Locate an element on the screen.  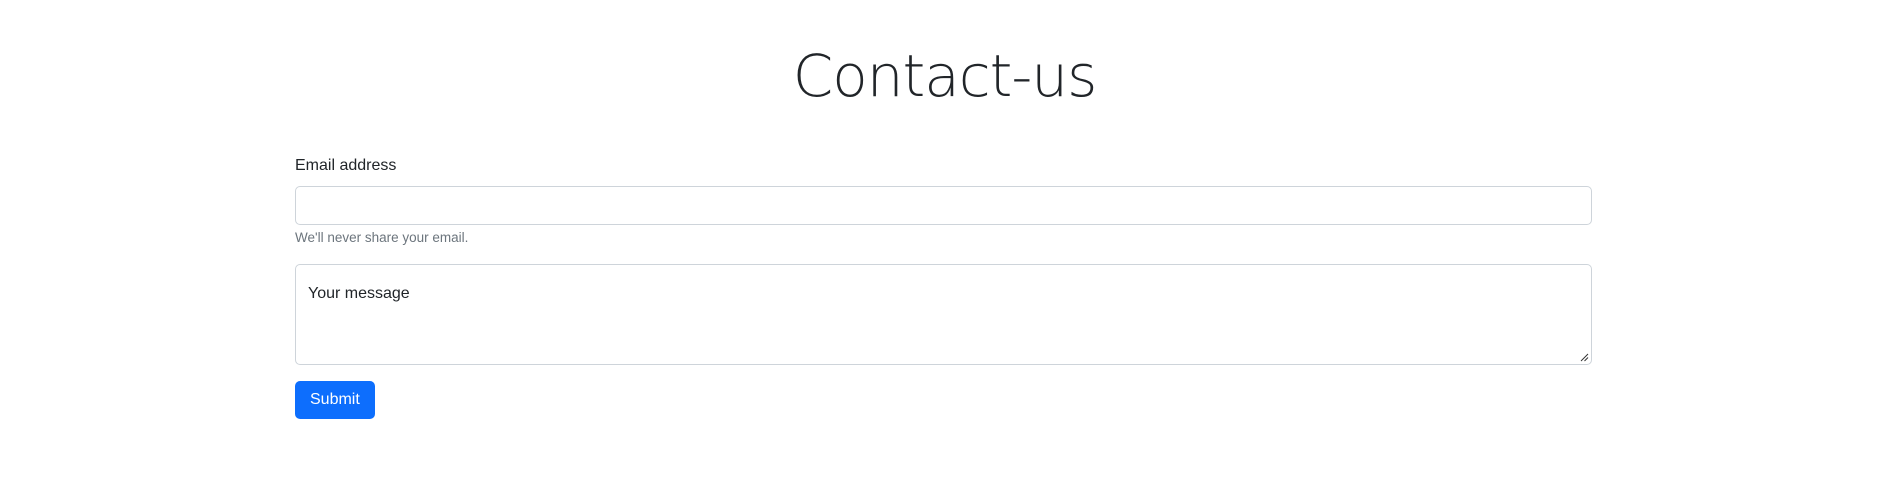
message-field-wrapper is located at coordinates (943, 314).